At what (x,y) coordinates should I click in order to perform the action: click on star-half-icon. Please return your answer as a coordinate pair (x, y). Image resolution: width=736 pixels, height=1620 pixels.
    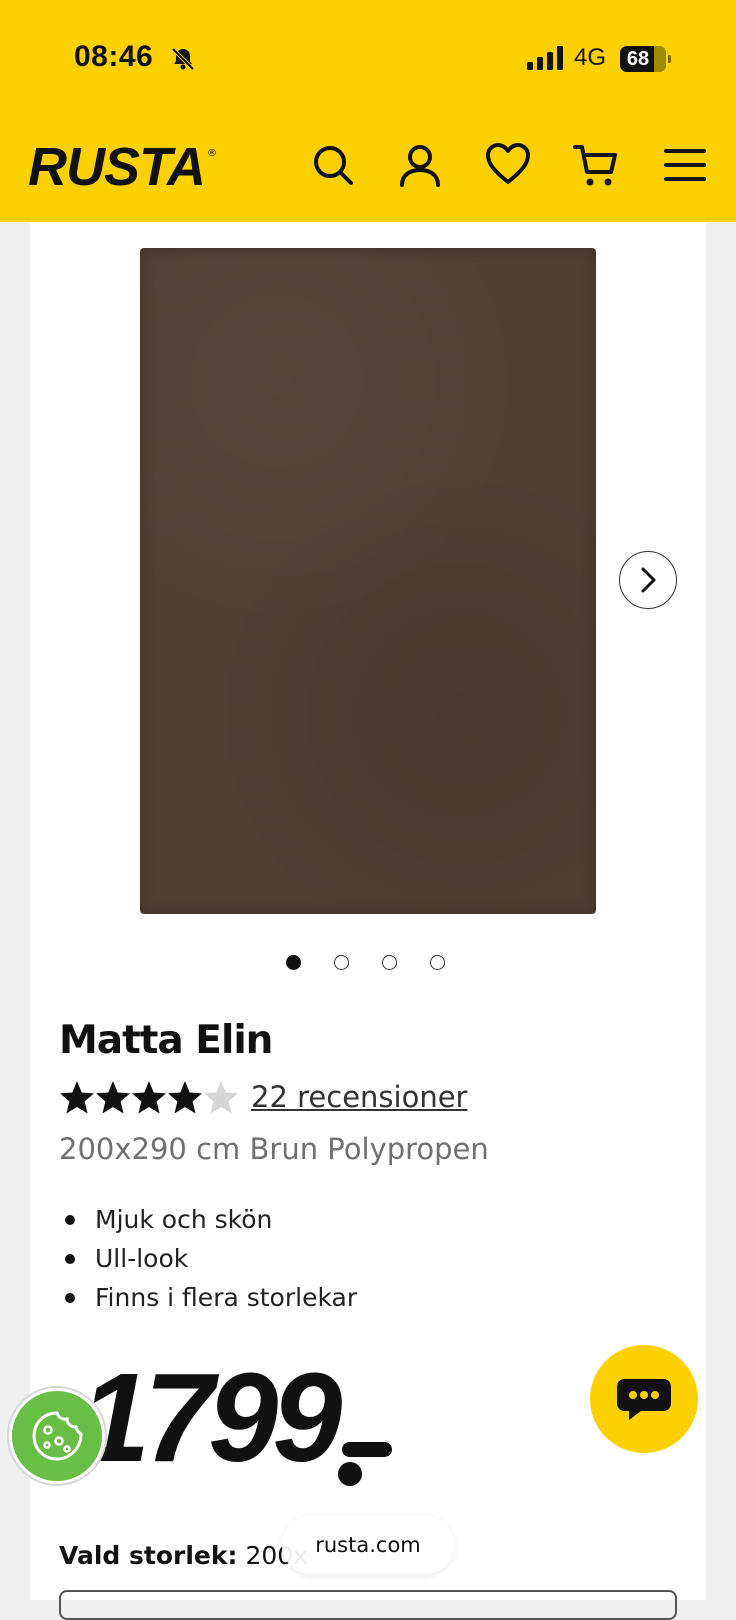
    Looking at the image, I should click on (221, 1097).